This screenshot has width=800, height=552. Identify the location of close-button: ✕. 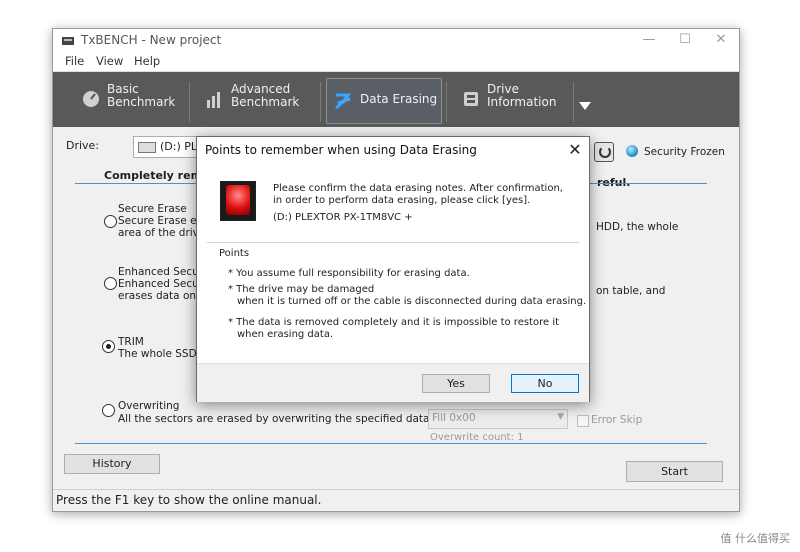
(721, 41).